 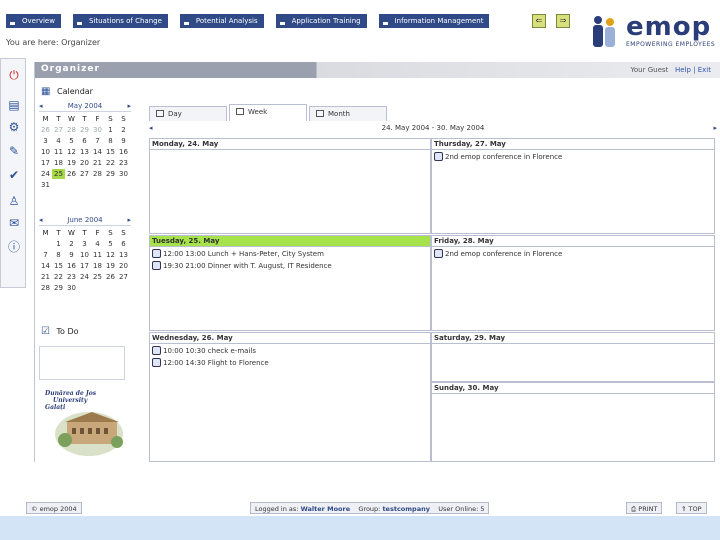 What do you see at coordinates (539, 21) in the screenshot?
I see `back-icon: ⇐` at bounding box center [539, 21].